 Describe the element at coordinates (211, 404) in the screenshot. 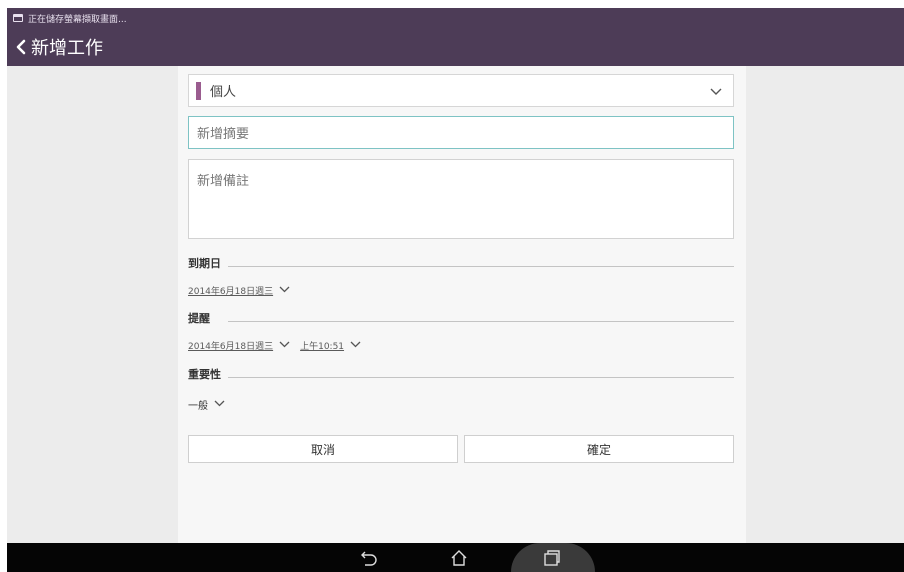

I see `importance-row: 一般` at that location.